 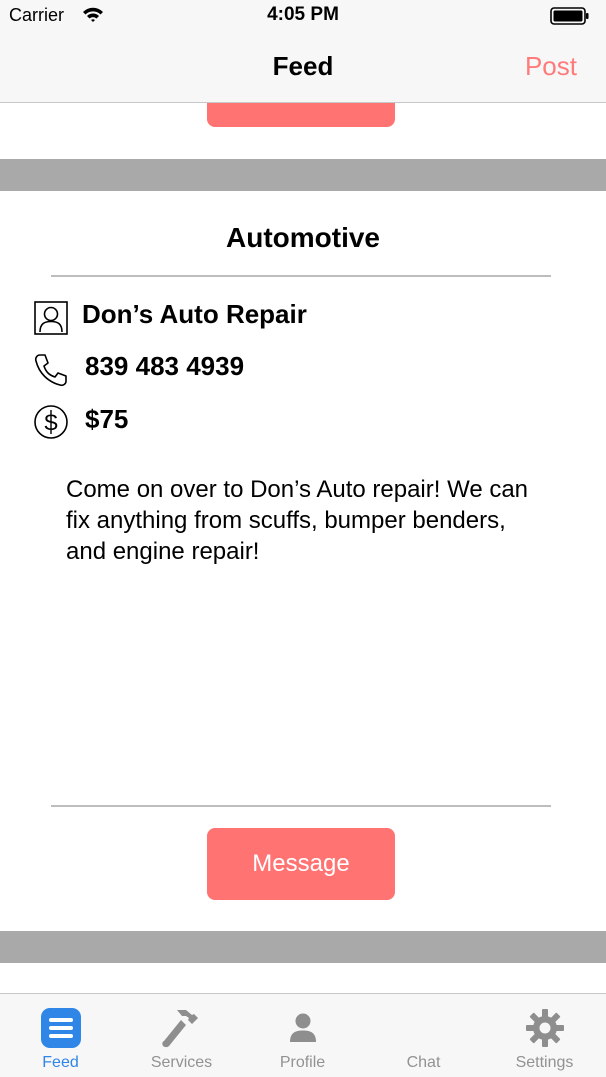 I want to click on tab-label: Feed, so click(x=60, y=1062).